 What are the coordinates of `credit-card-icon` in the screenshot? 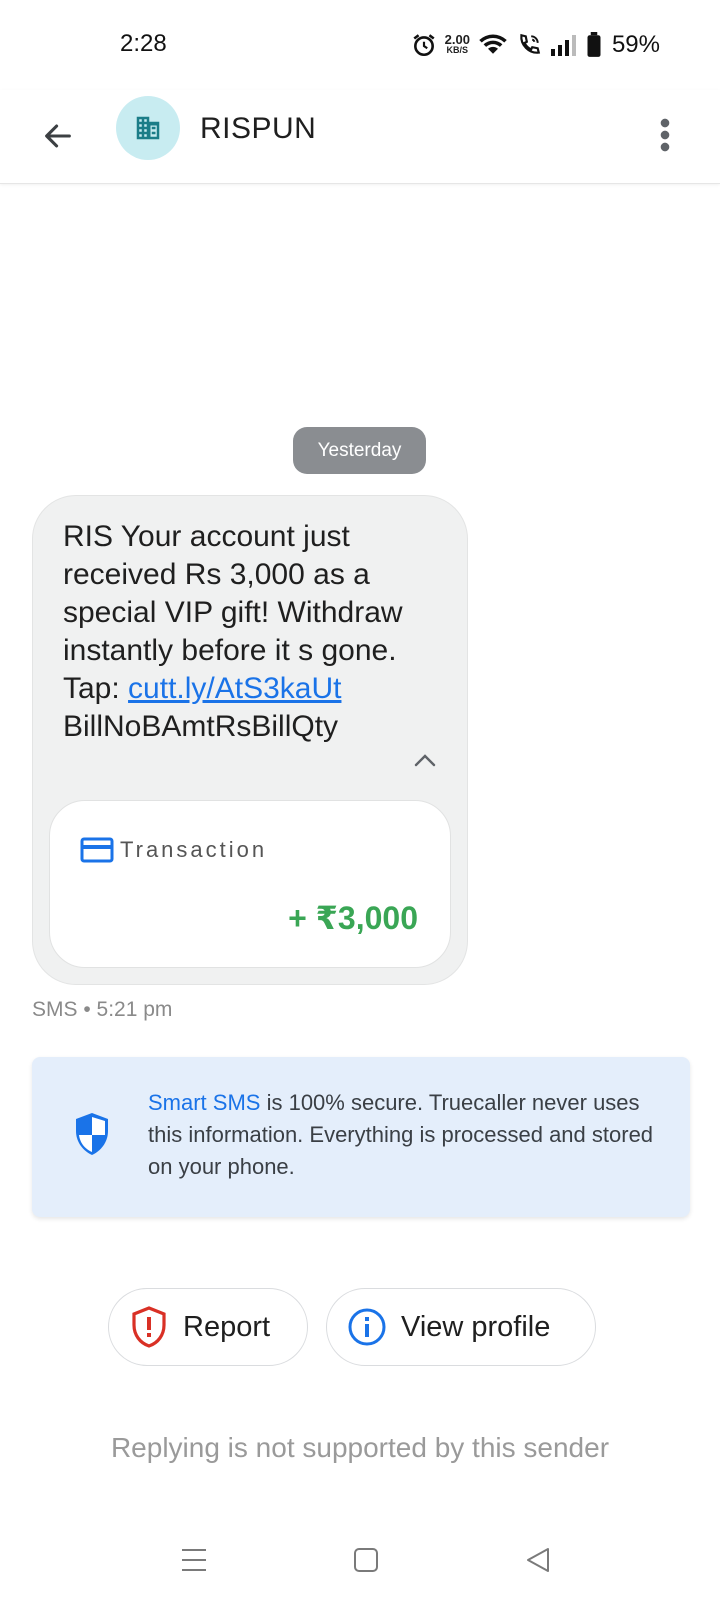 It's located at (97, 850).